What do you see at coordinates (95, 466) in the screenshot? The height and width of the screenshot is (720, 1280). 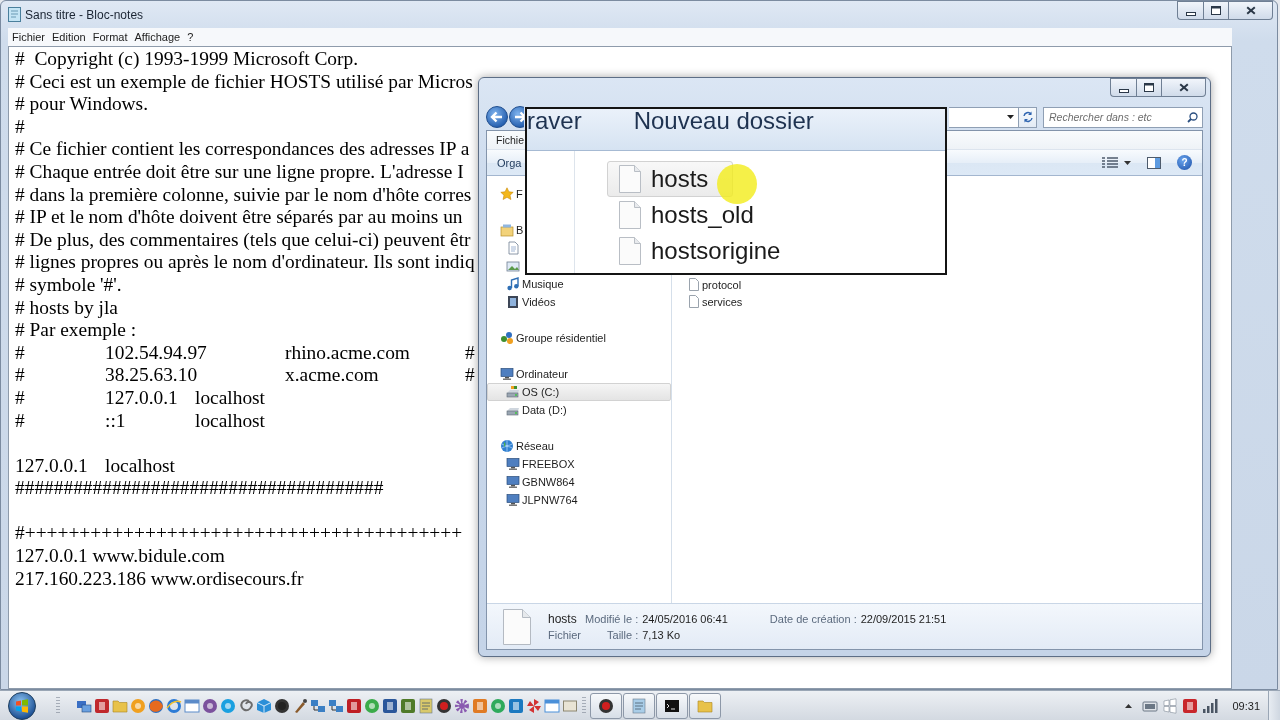 I see `text-line: 127.0.0.1 localhost` at bounding box center [95, 466].